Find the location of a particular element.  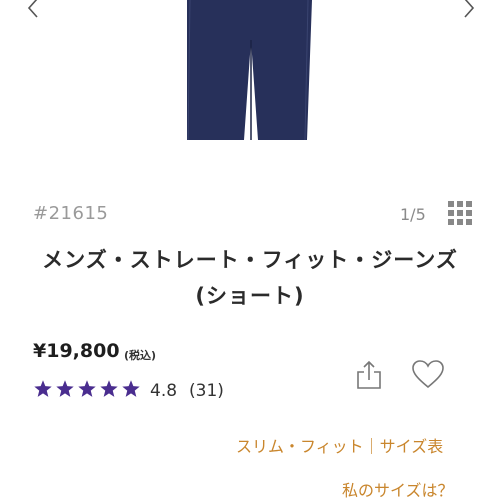

grid-view-icon is located at coordinates (460, 213).